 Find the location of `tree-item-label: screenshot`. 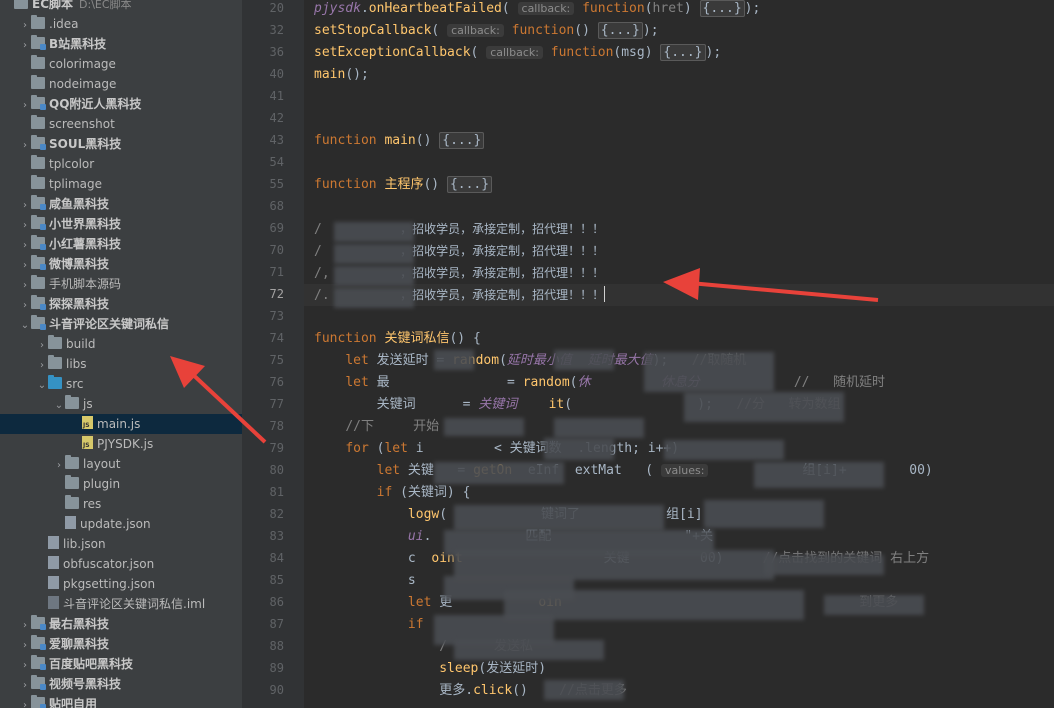

tree-item-label: screenshot is located at coordinates (82, 124).